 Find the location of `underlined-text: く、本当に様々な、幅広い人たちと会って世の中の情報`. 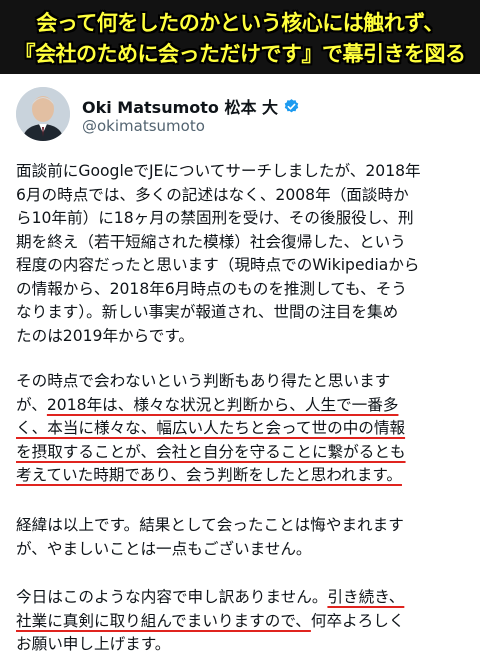

underlined-text: く、本当に様々な、幅広い人たちと会って世の中の情報 is located at coordinates (211, 428).